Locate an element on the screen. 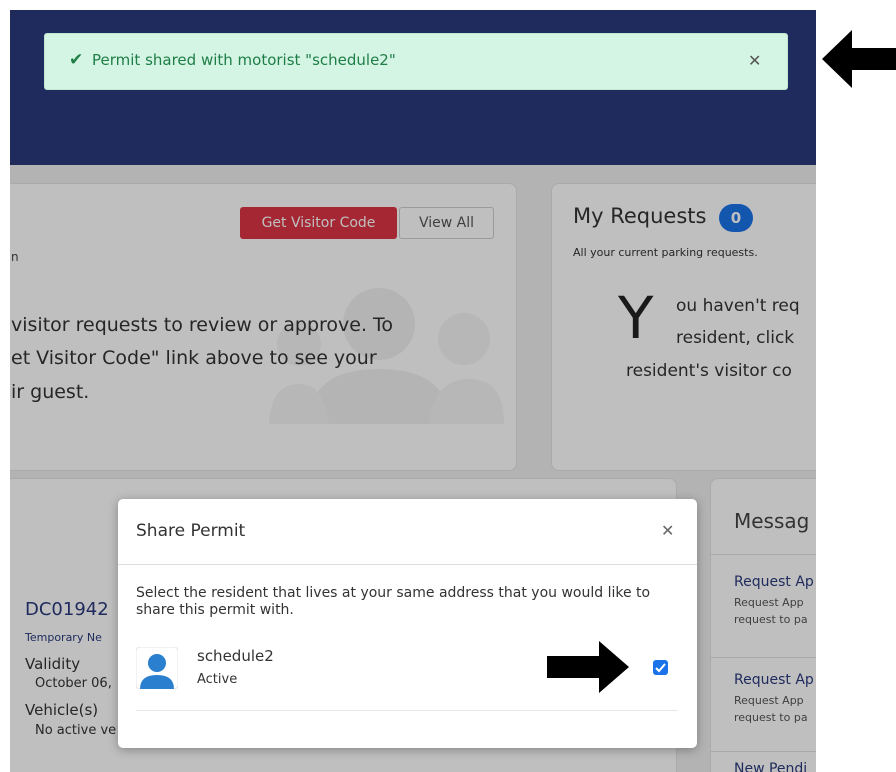  modal-title: Share Permit is located at coordinates (191, 531).